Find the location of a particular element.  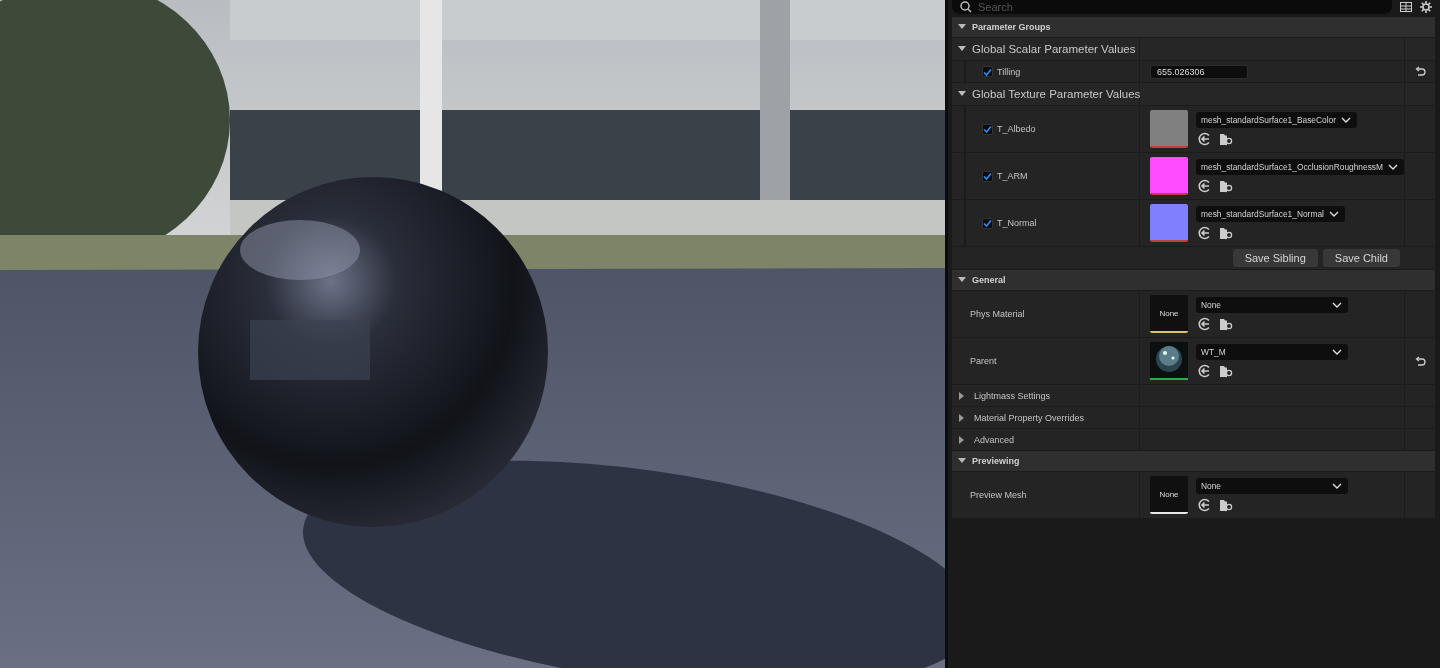

texture-dropdown: mesh_standardSurface1_BaseColor is located at coordinates (1276, 120).